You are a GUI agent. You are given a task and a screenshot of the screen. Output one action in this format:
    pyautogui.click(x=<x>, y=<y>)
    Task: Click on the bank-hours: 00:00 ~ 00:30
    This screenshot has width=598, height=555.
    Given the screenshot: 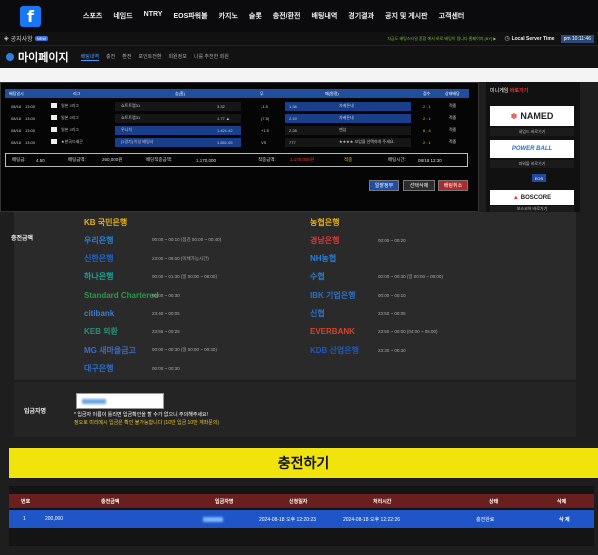 What is the action you would take?
    pyautogui.click(x=166, y=368)
    